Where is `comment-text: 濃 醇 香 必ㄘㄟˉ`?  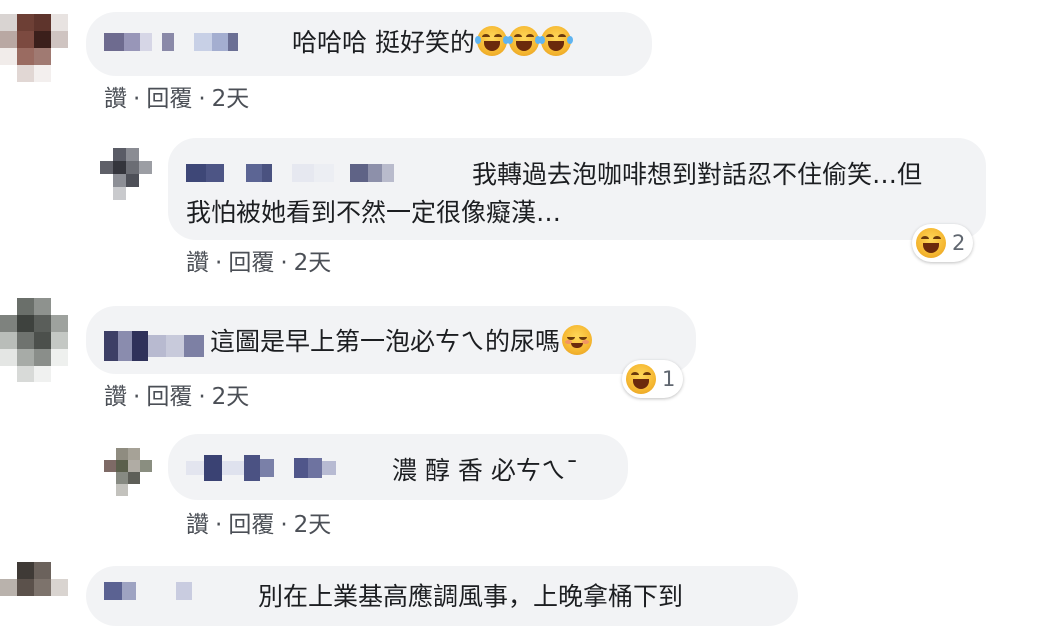 comment-text: 濃 醇 香 必ㄘㄟˉ is located at coordinates (485, 471).